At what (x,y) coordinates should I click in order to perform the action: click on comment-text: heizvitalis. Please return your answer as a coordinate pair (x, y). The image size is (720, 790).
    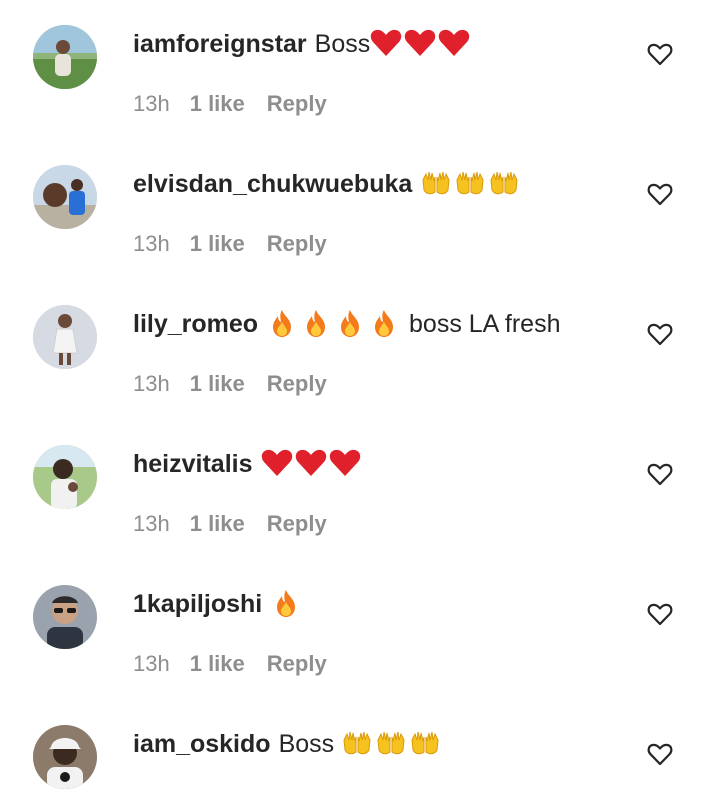
    Looking at the image, I should click on (248, 464).